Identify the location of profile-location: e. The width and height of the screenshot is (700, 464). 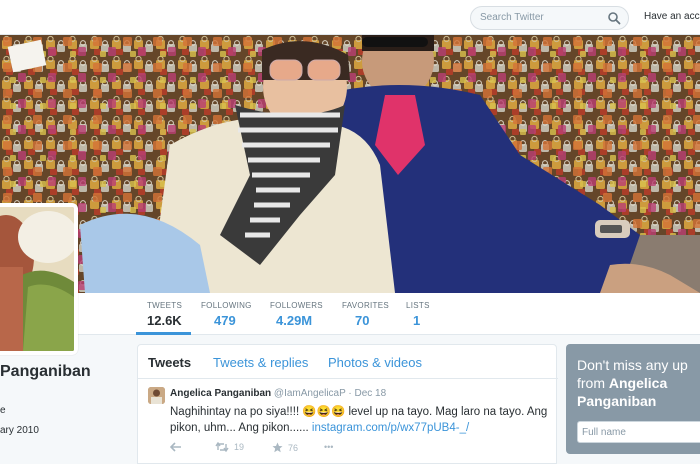
(3, 410).